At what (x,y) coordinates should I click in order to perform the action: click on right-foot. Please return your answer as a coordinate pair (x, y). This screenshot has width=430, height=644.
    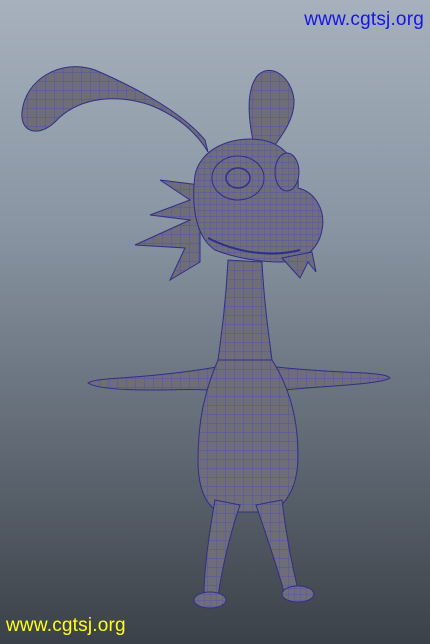
    Looking at the image, I should click on (298, 594).